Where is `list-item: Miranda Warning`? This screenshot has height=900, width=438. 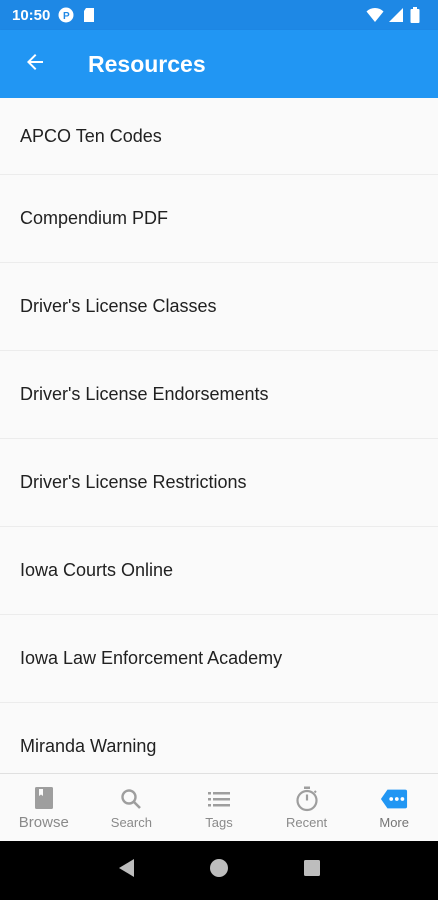
list-item: Miranda Warning is located at coordinates (219, 738).